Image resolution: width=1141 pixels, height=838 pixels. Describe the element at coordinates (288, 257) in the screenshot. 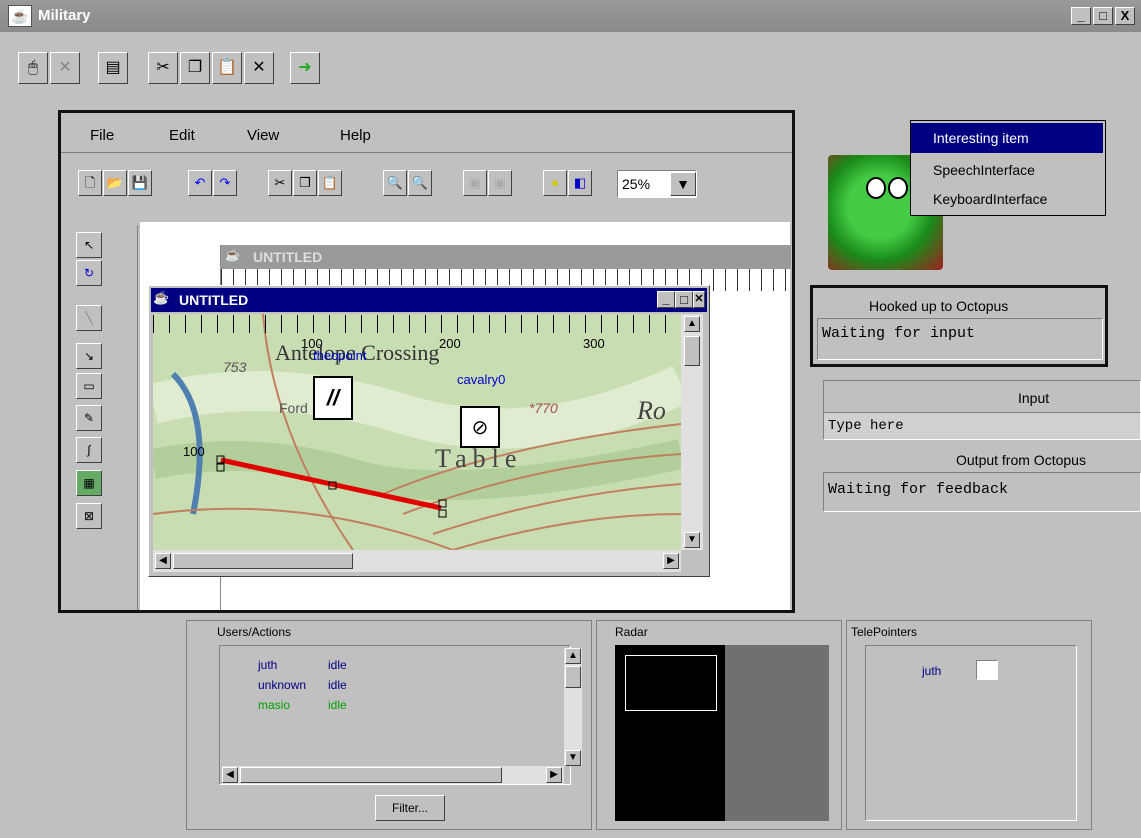

I see `background-doc-title: UNTITLED` at that location.